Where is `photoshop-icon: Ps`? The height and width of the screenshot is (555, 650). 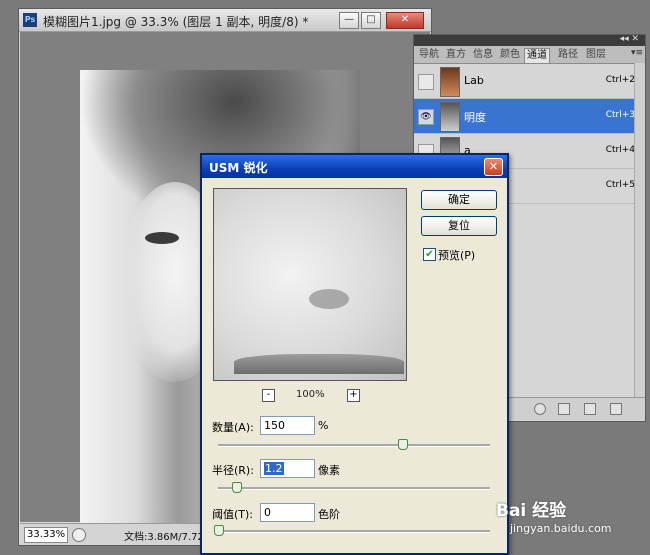
photoshop-icon: Ps is located at coordinates (30, 20).